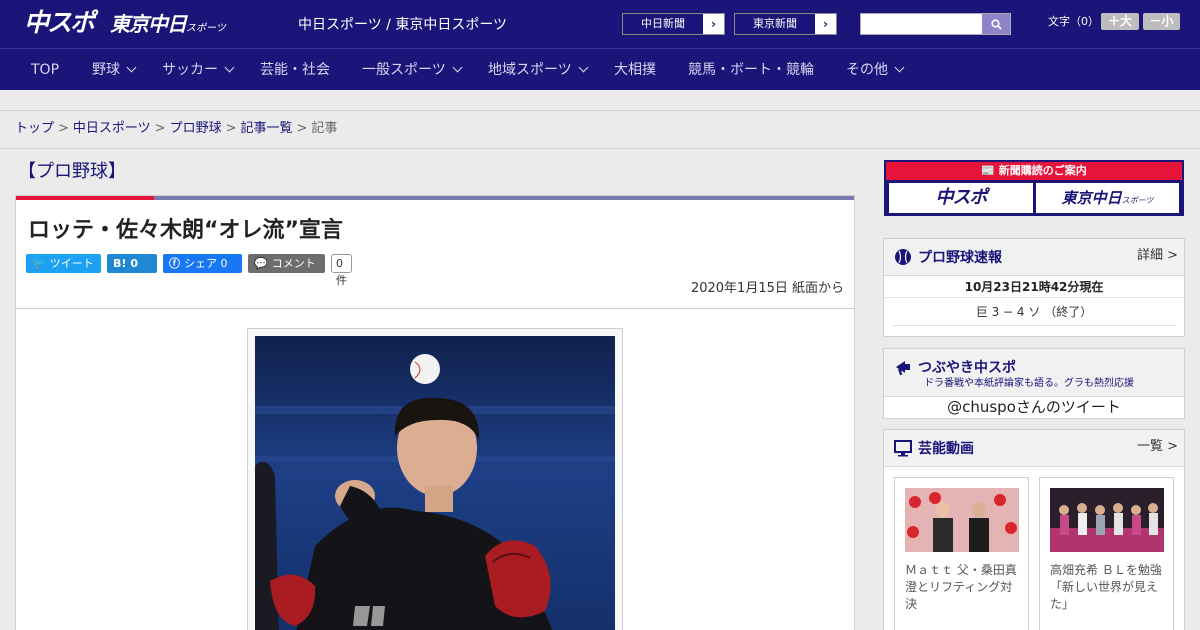 The image size is (1200, 630). What do you see at coordinates (59, 23) in the screenshot?
I see `chuspo-logo: 中スポ` at bounding box center [59, 23].